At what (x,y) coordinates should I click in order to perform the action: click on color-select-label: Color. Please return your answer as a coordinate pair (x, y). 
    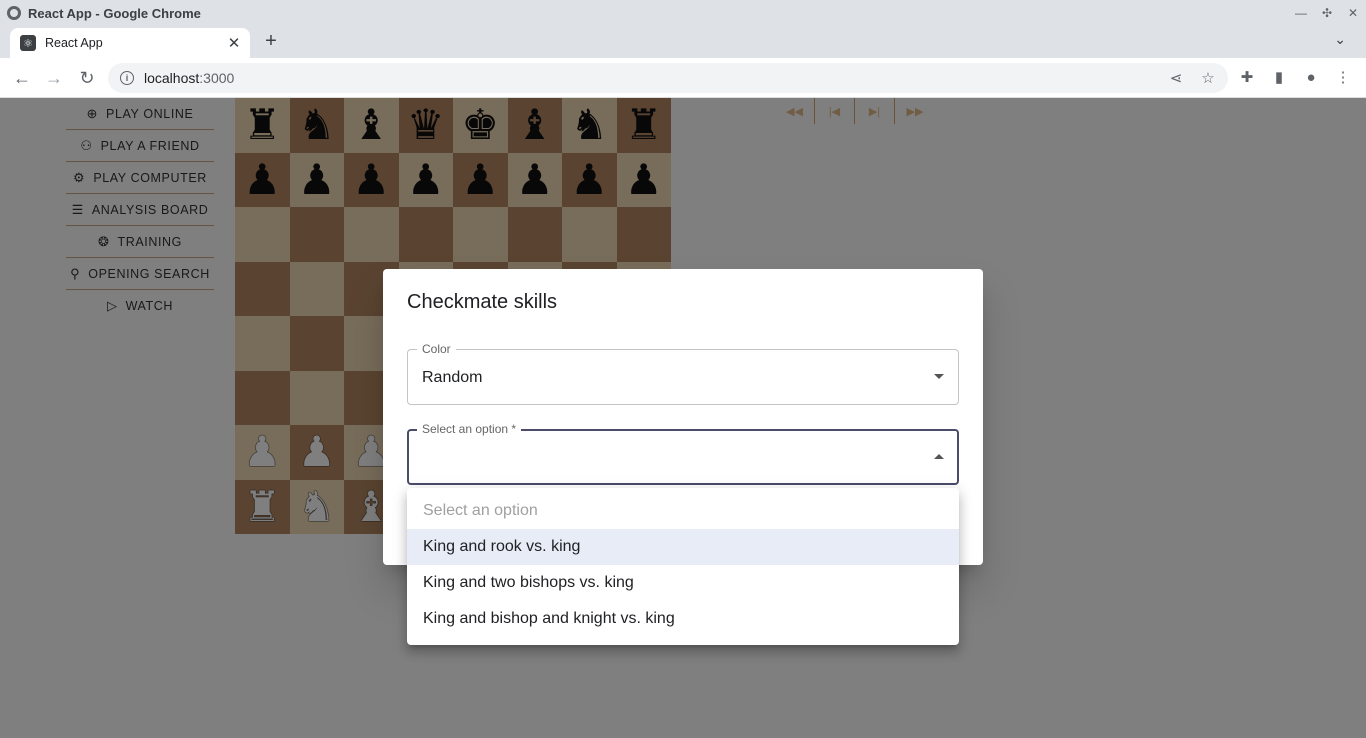
    Looking at the image, I should click on (436, 349).